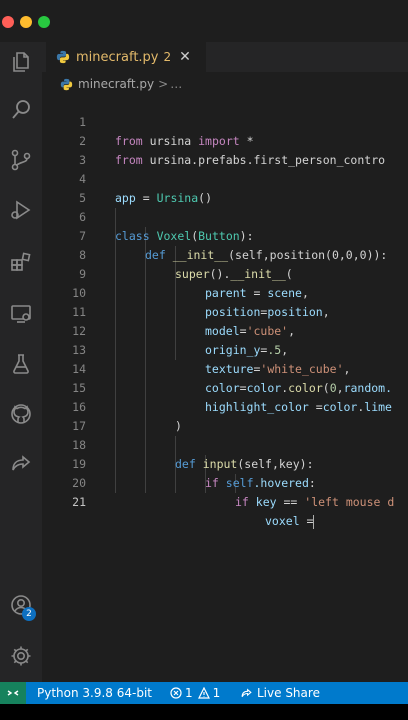  I want to click on remote-indicator, so click(13, 693).